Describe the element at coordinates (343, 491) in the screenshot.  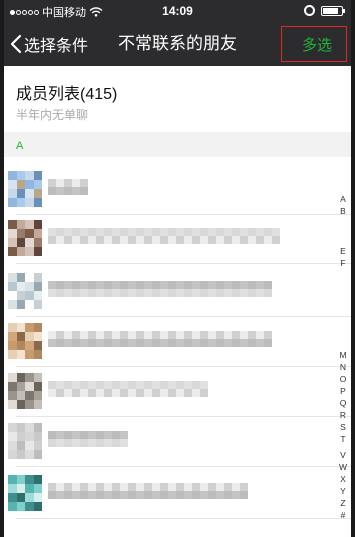
I see `index-letter-y: Y` at that location.